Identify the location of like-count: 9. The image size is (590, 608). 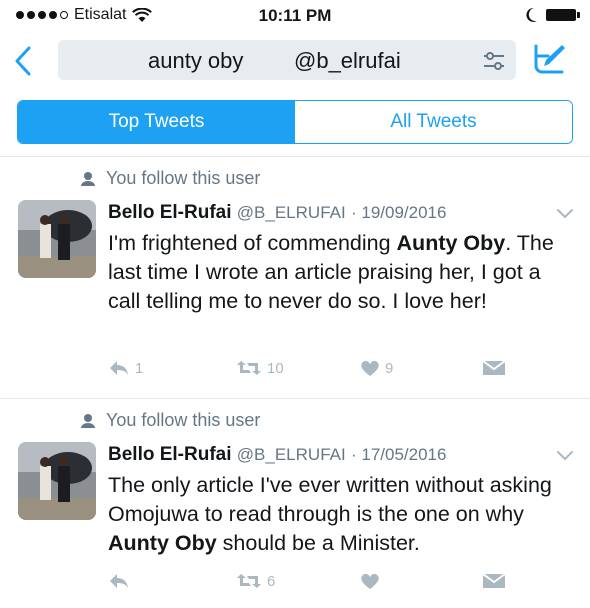
(389, 368).